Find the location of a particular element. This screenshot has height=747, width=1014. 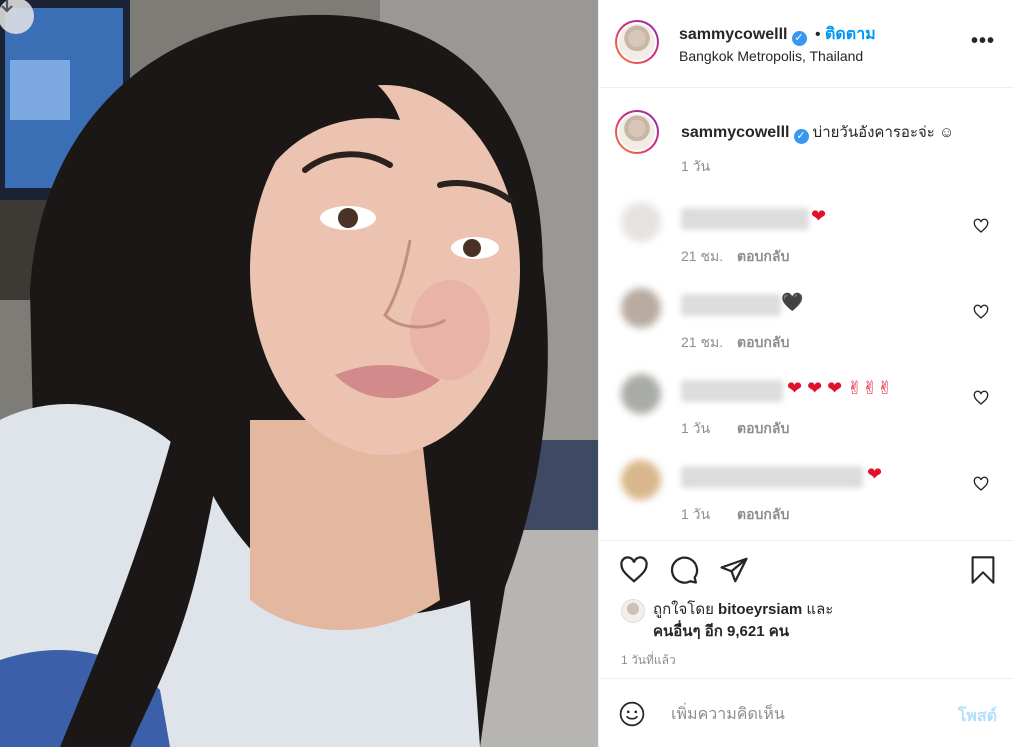

header-username: sammycowelll is located at coordinates (733, 34).